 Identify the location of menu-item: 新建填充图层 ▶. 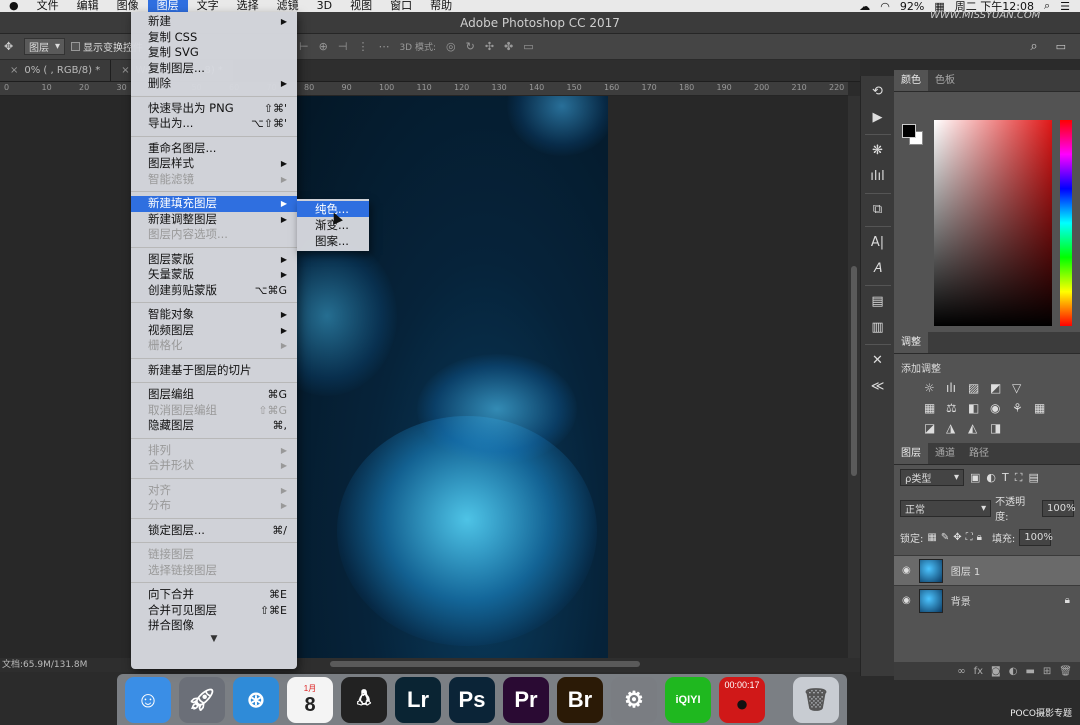
(214, 204).